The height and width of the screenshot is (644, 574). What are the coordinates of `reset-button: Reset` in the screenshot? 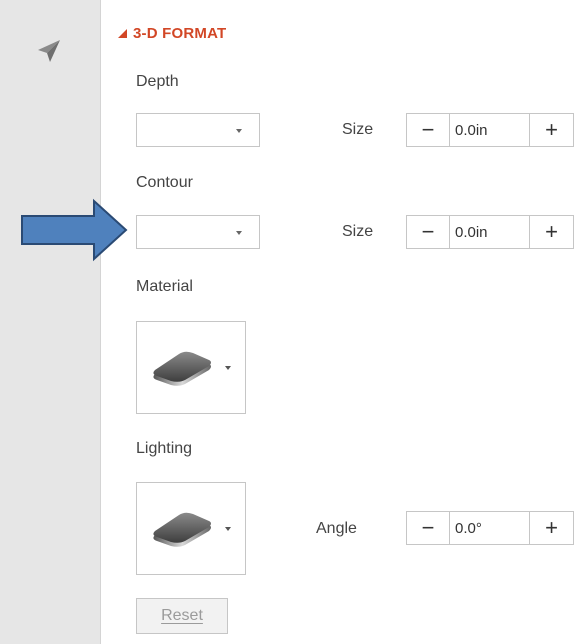 It's located at (182, 616).